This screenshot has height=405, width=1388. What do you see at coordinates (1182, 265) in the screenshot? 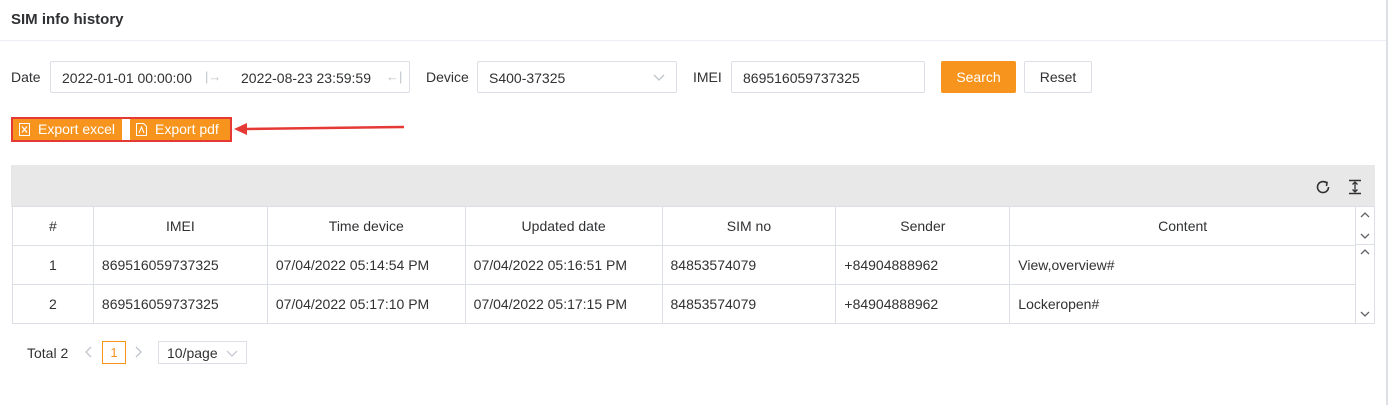
I see `cell-content: View,overview#` at bounding box center [1182, 265].